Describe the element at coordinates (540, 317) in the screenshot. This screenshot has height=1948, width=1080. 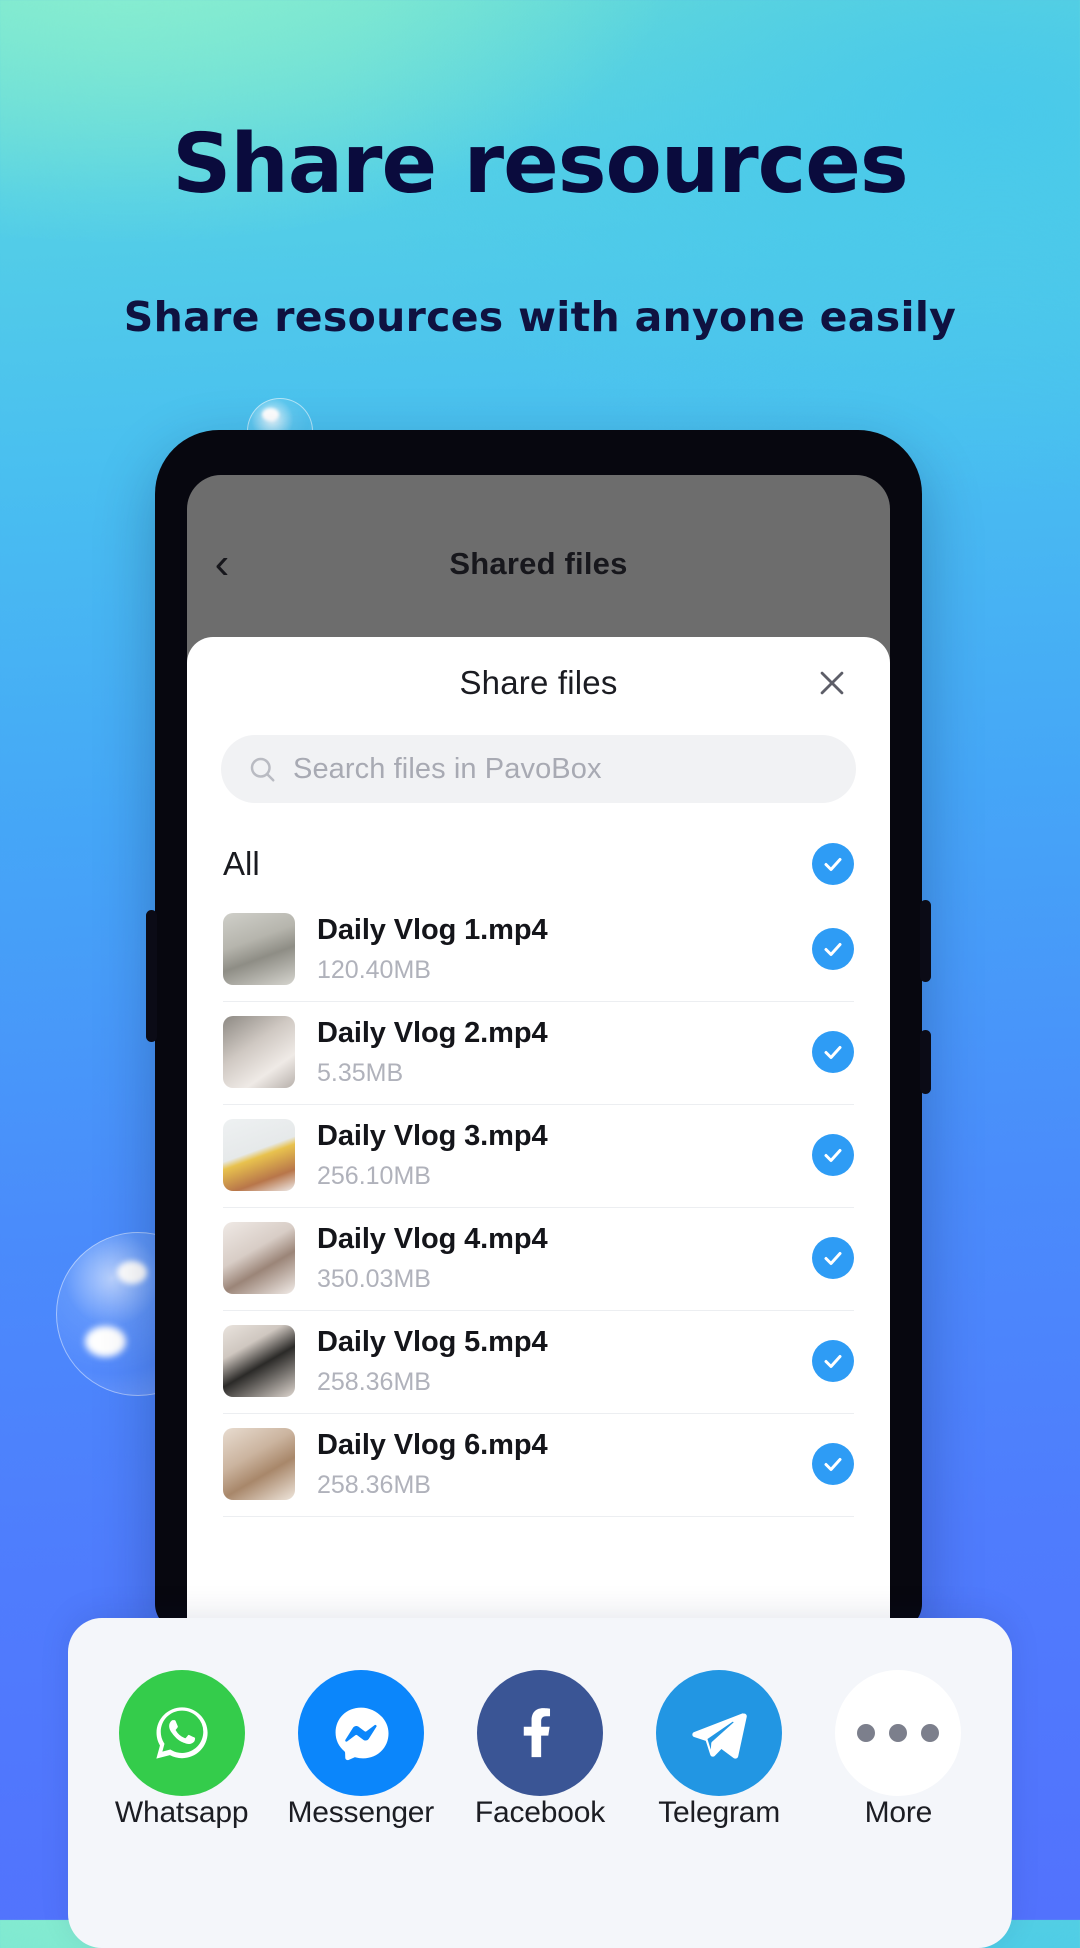
I see `page-subtitle: Share resources with anyone easily` at that location.